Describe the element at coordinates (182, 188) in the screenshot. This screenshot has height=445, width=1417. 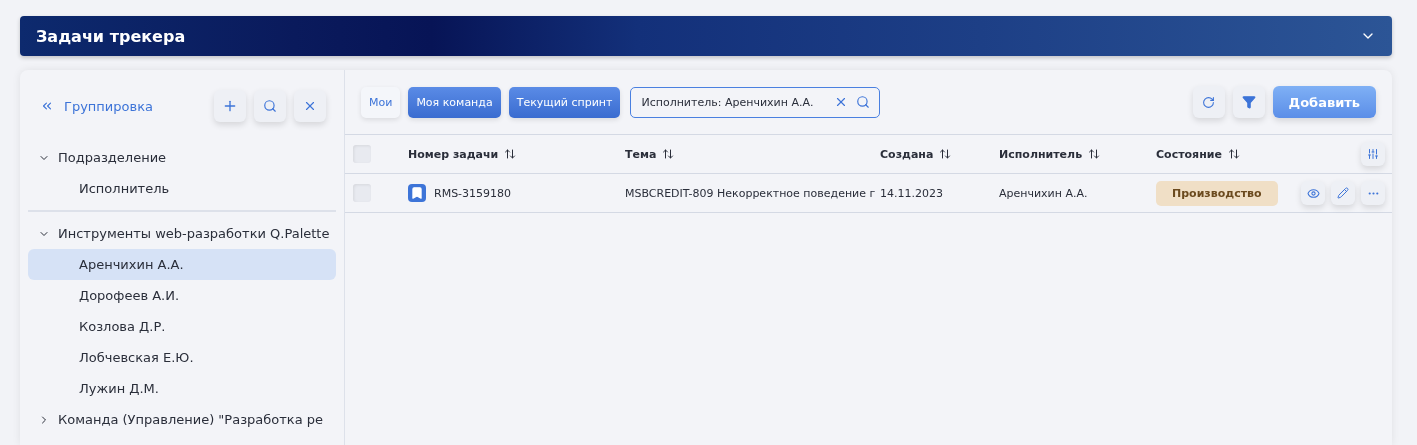
I see `tree-item: Исполнитель` at that location.